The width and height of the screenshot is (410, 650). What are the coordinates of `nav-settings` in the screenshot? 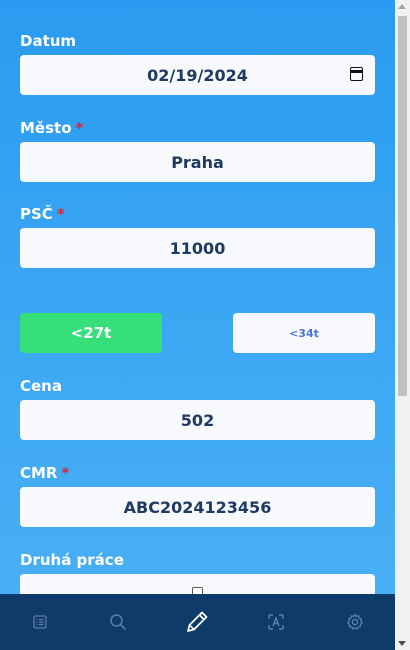 It's located at (355, 622).